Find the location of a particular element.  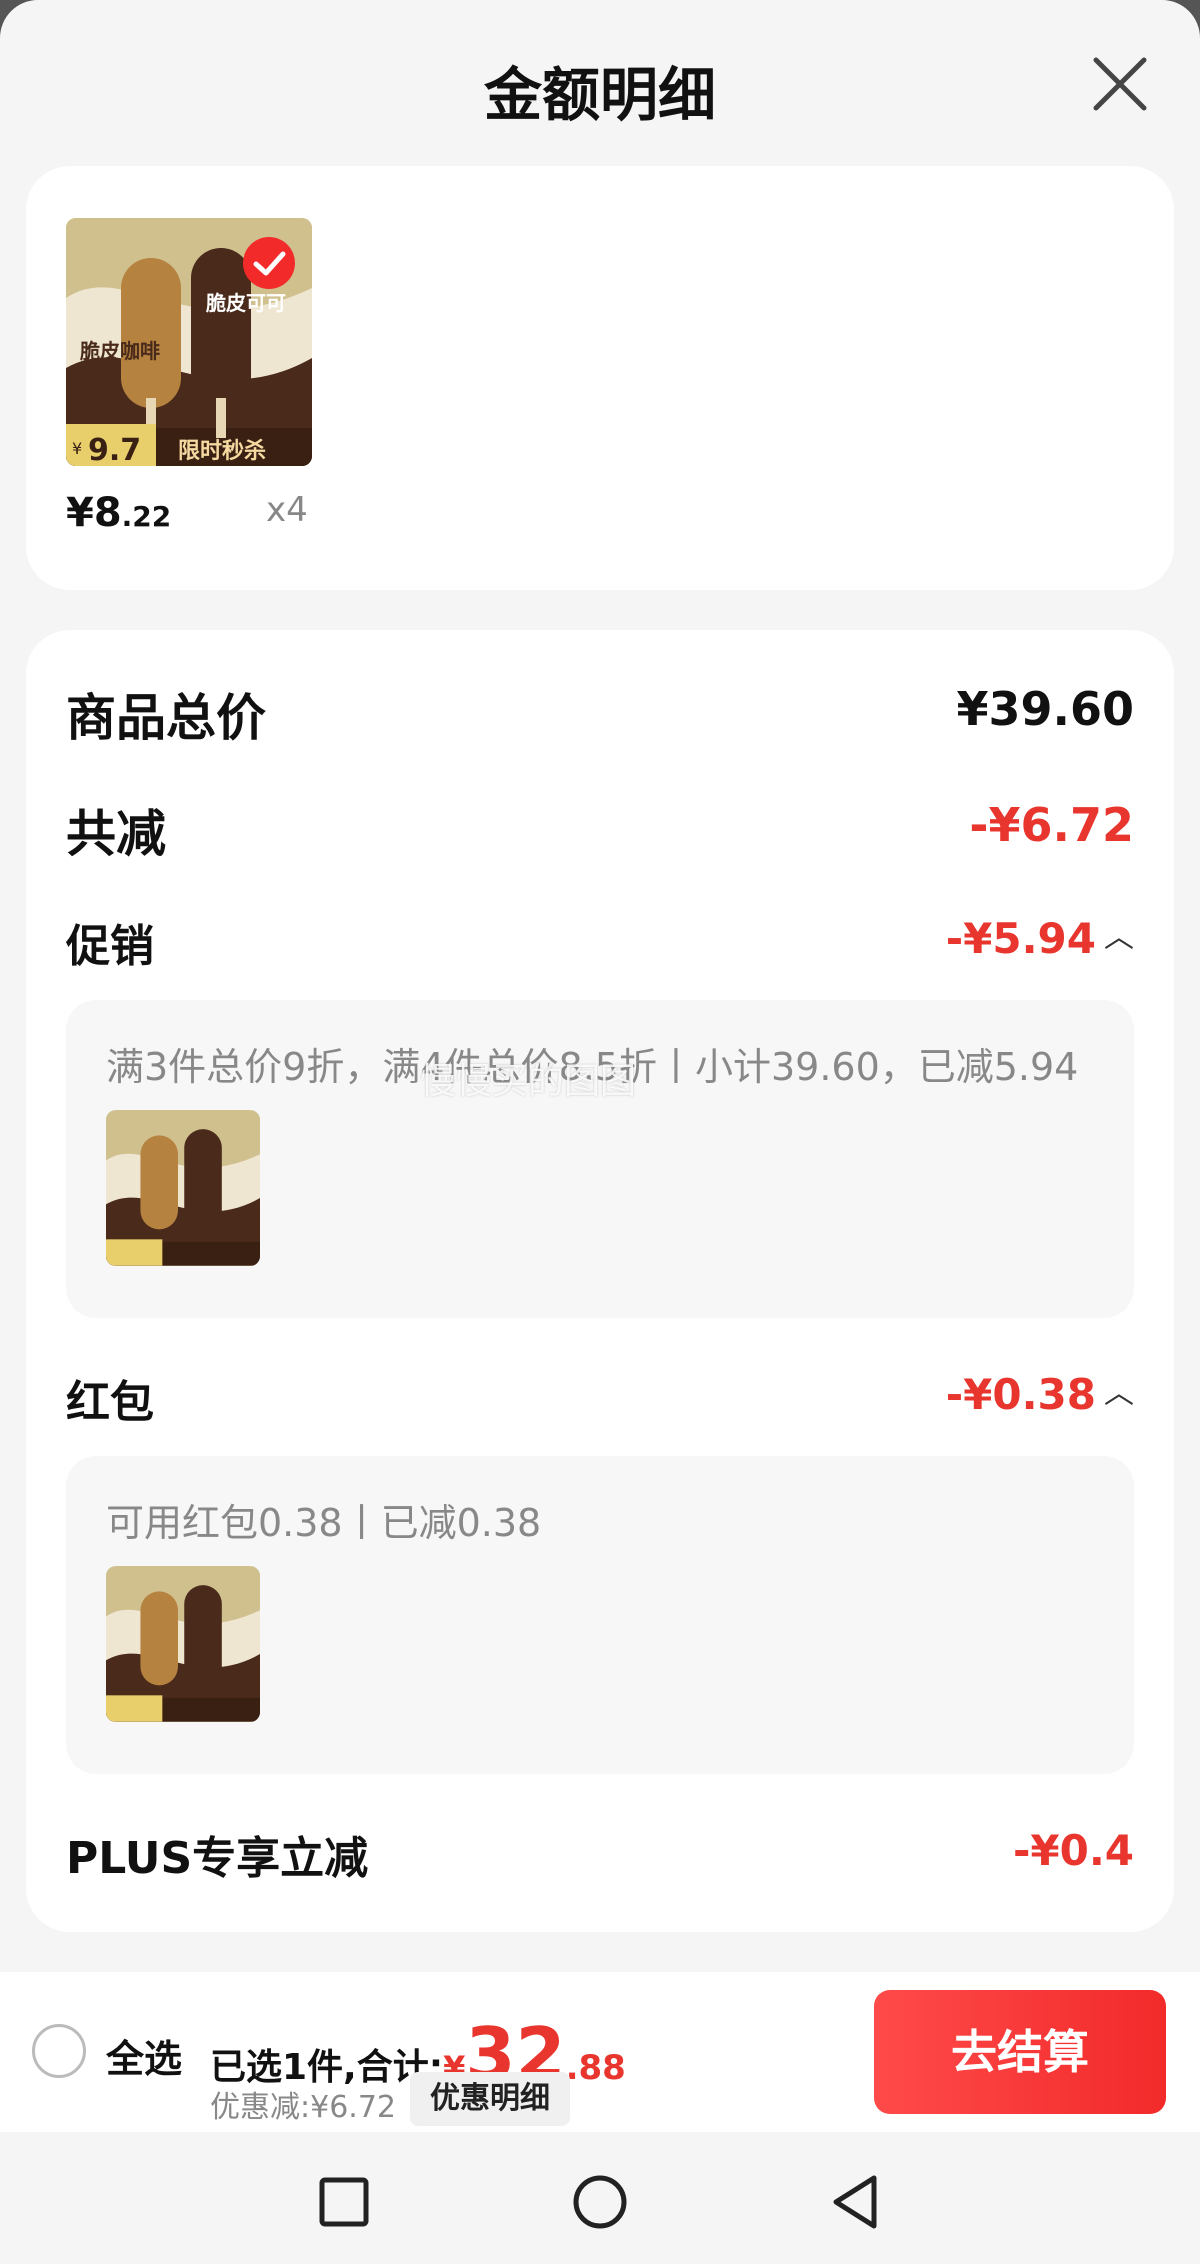

total-decimal: .88 is located at coordinates (595, 2068).